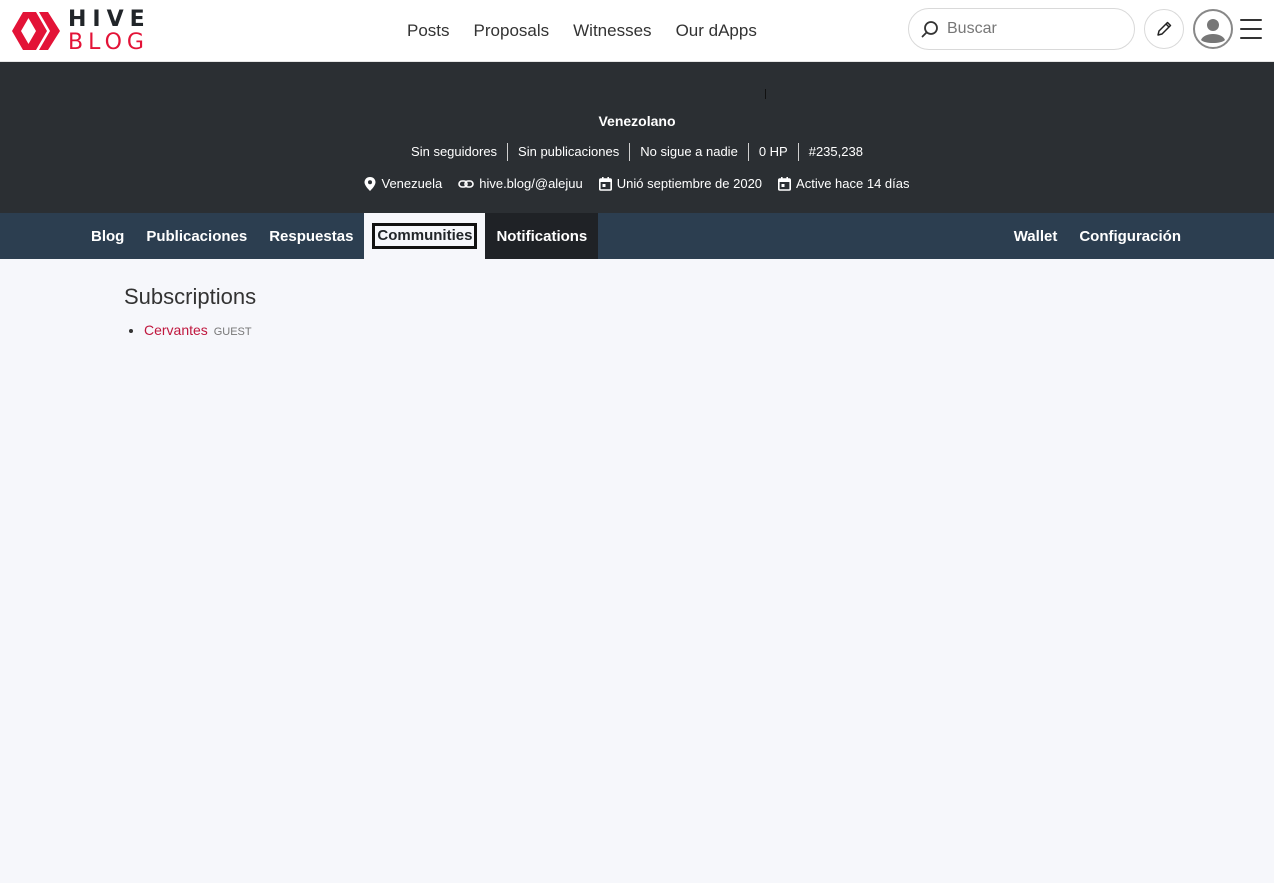  Describe the element at coordinates (107, 236) in the screenshot. I see `tab-blog: Blog` at that location.